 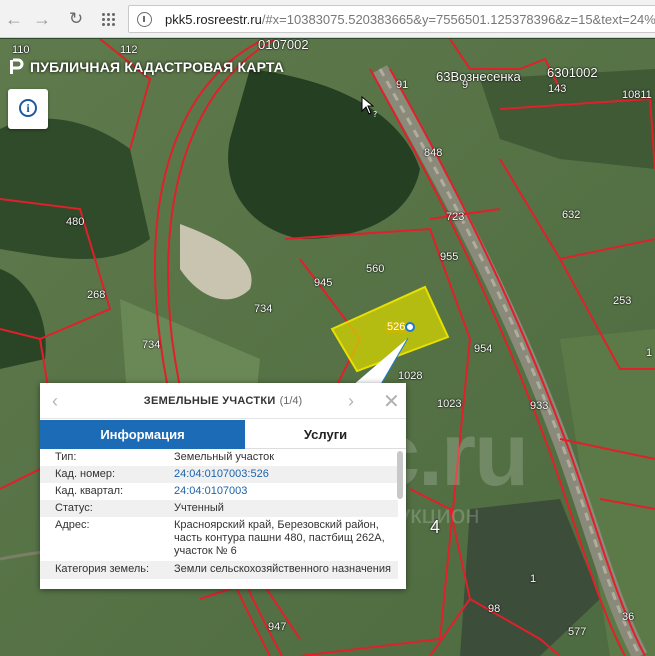 I want to click on table-row: Тип: Земельный участок, so click(x=219, y=457).